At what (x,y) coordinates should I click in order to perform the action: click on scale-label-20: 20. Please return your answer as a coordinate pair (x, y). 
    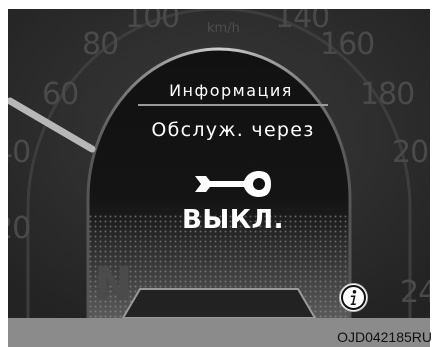
    Looking at the image, I should click on (19, 228).